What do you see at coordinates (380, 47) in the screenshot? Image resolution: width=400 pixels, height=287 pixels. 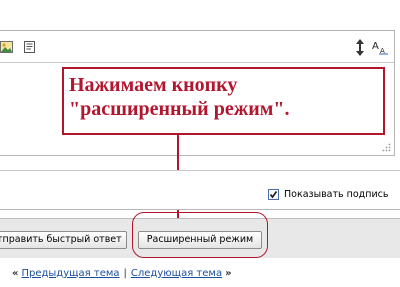 I see `font-size-icon: A A` at bounding box center [380, 47].